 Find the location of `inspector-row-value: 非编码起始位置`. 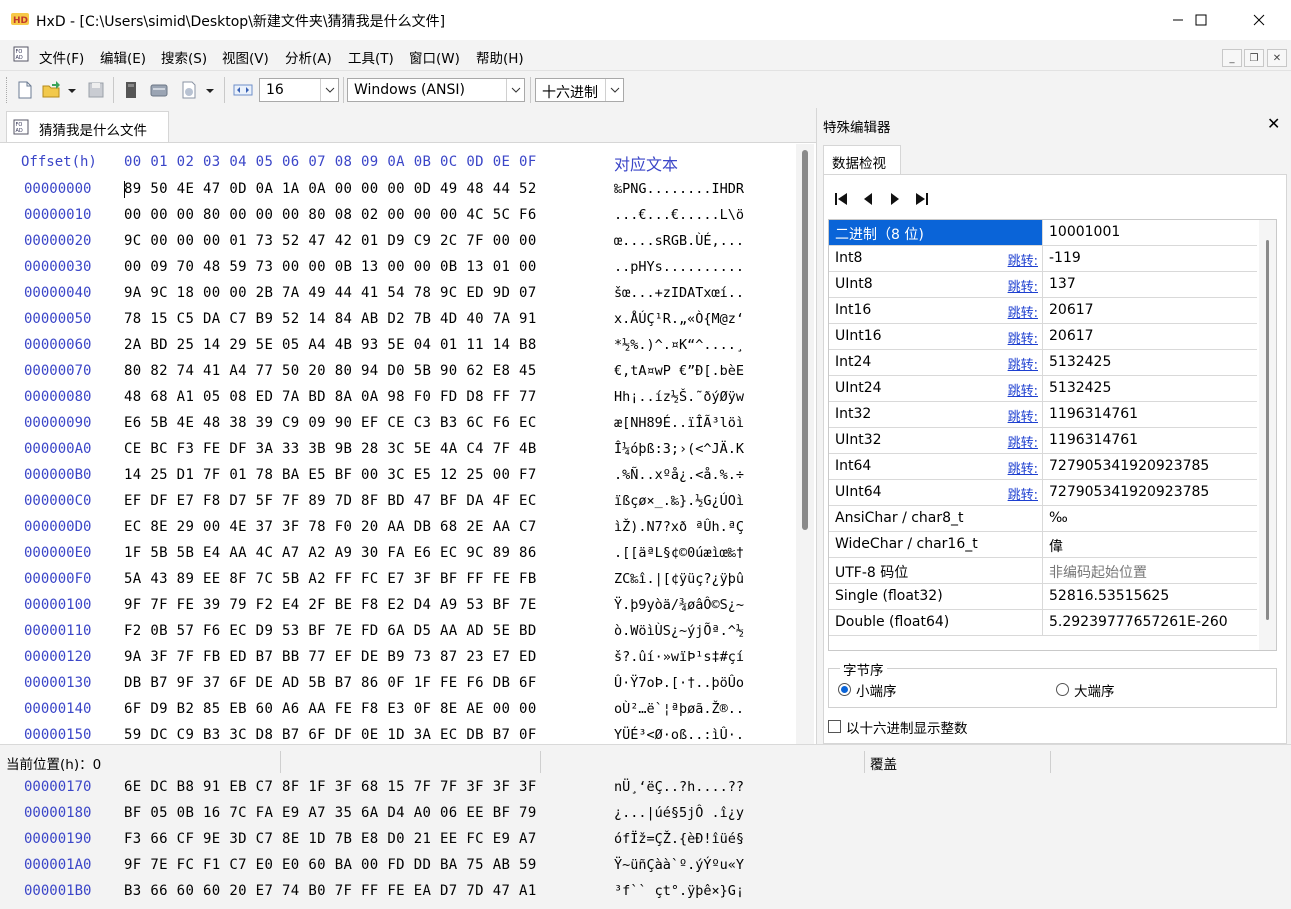

inspector-row-value: 非编码起始位置 is located at coordinates (1098, 572).